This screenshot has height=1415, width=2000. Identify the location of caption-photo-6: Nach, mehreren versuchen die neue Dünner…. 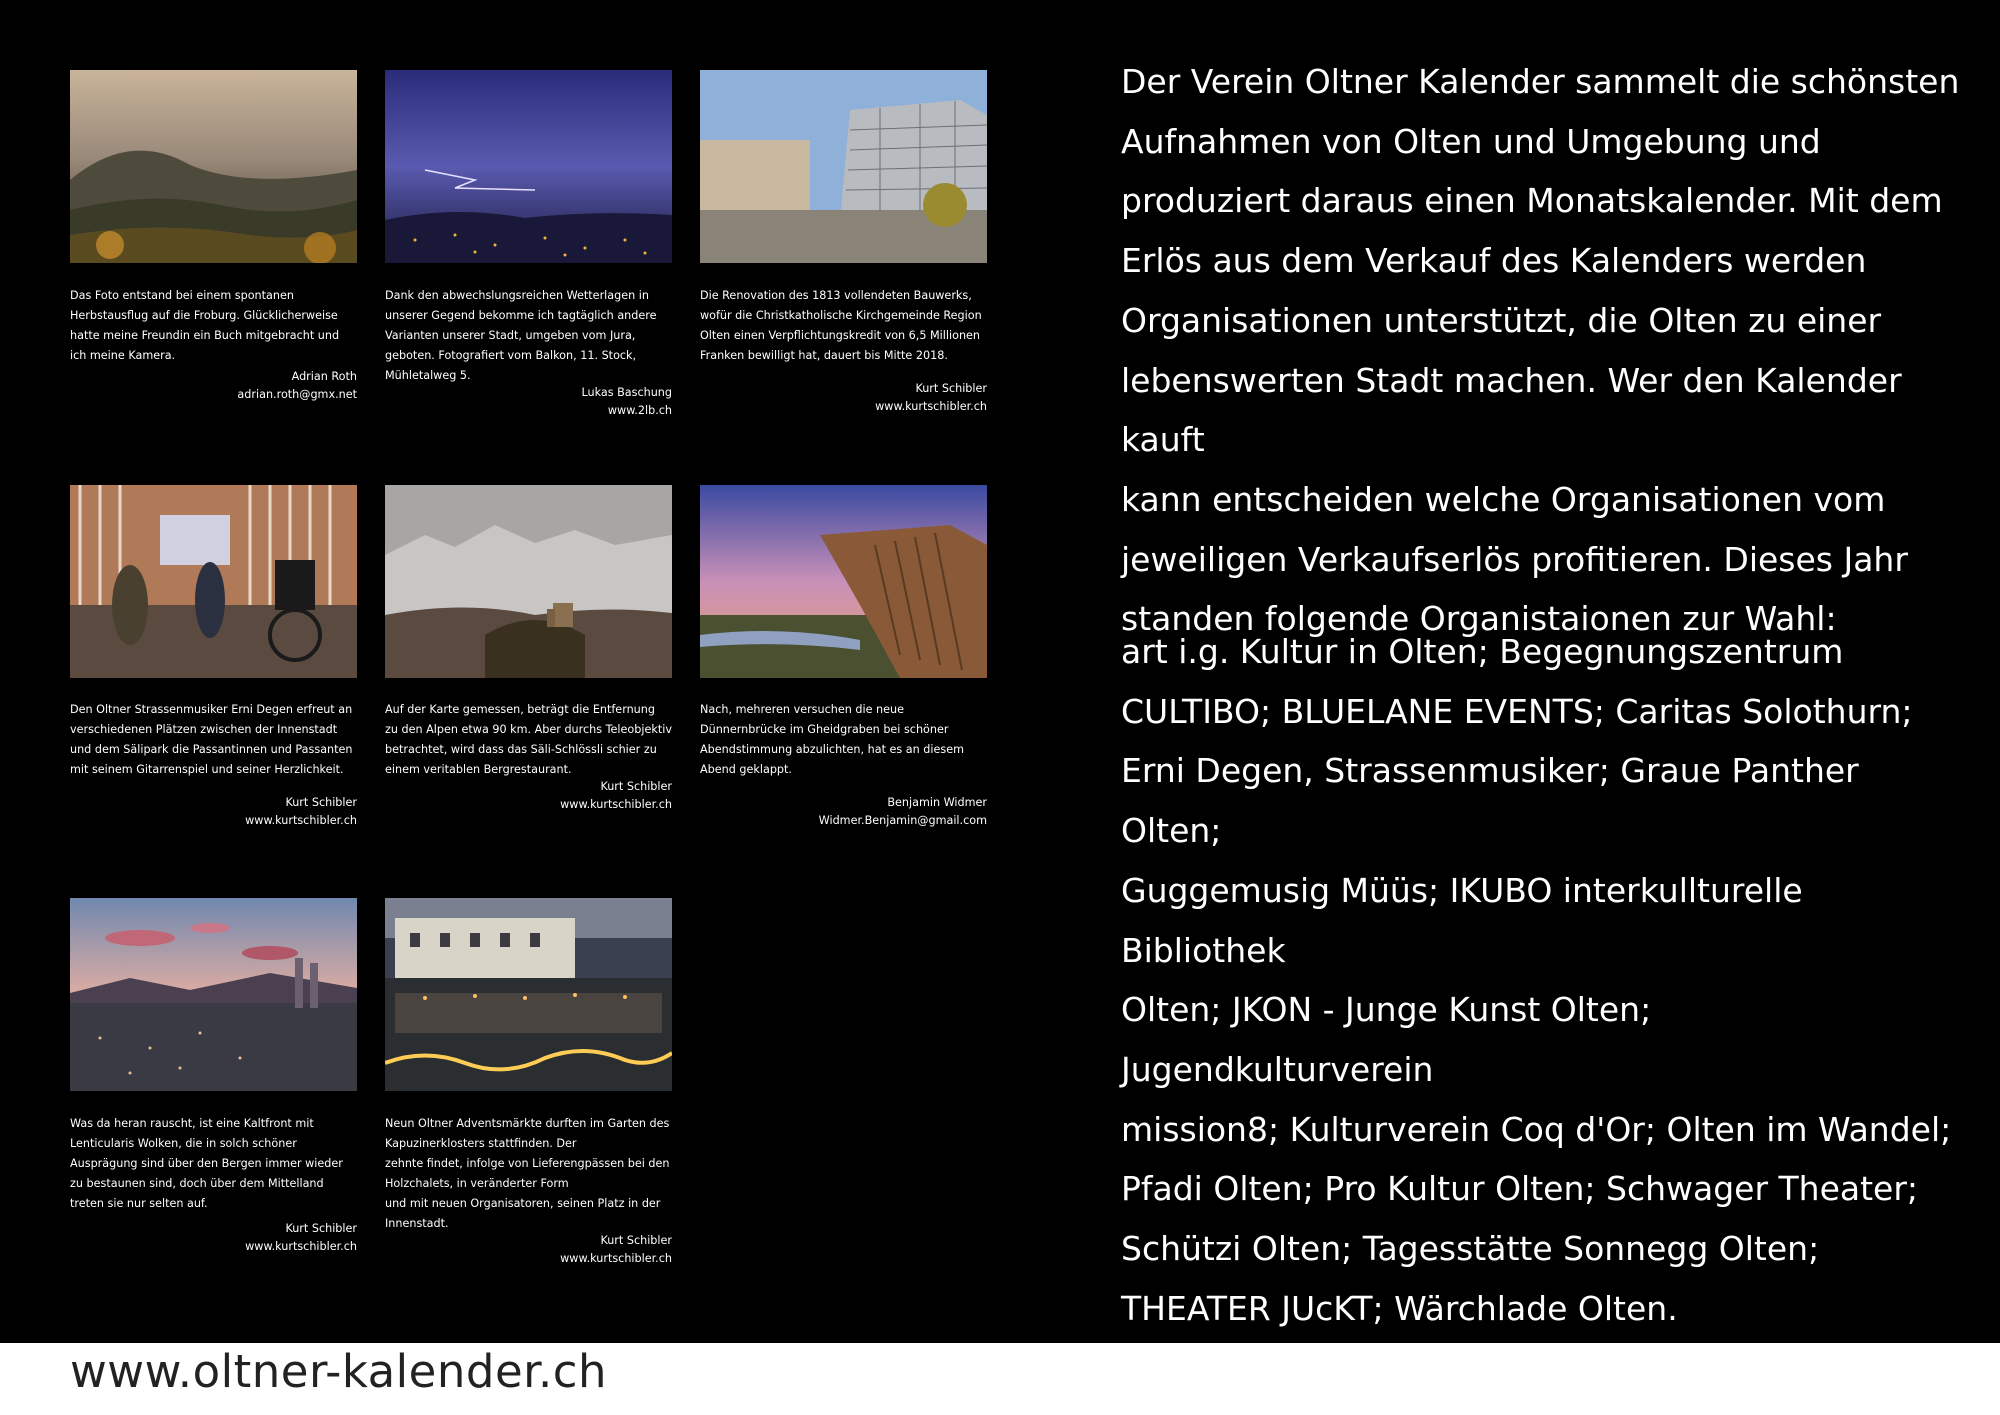
(843, 764).